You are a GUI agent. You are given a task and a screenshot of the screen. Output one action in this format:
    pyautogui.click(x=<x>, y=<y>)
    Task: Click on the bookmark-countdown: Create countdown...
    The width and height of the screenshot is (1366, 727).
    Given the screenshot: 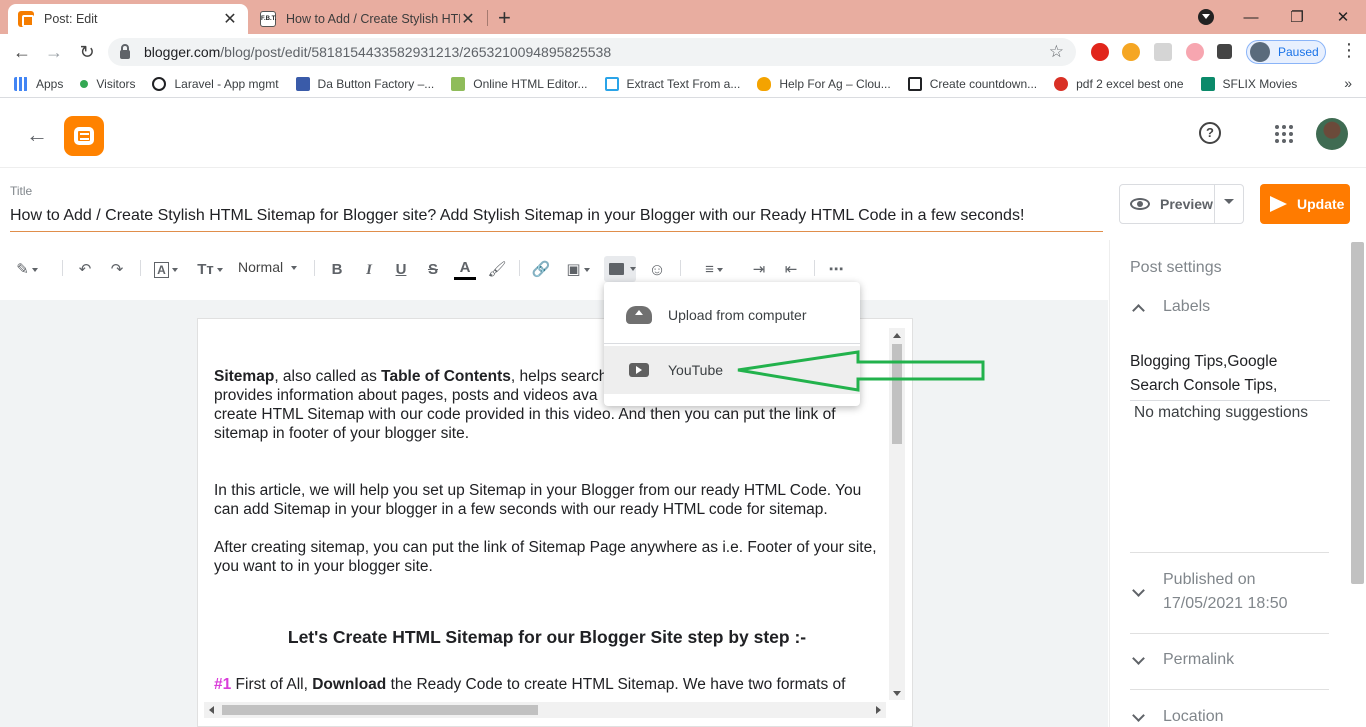 What is the action you would take?
    pyautogui.click(x=972, y=83)
    